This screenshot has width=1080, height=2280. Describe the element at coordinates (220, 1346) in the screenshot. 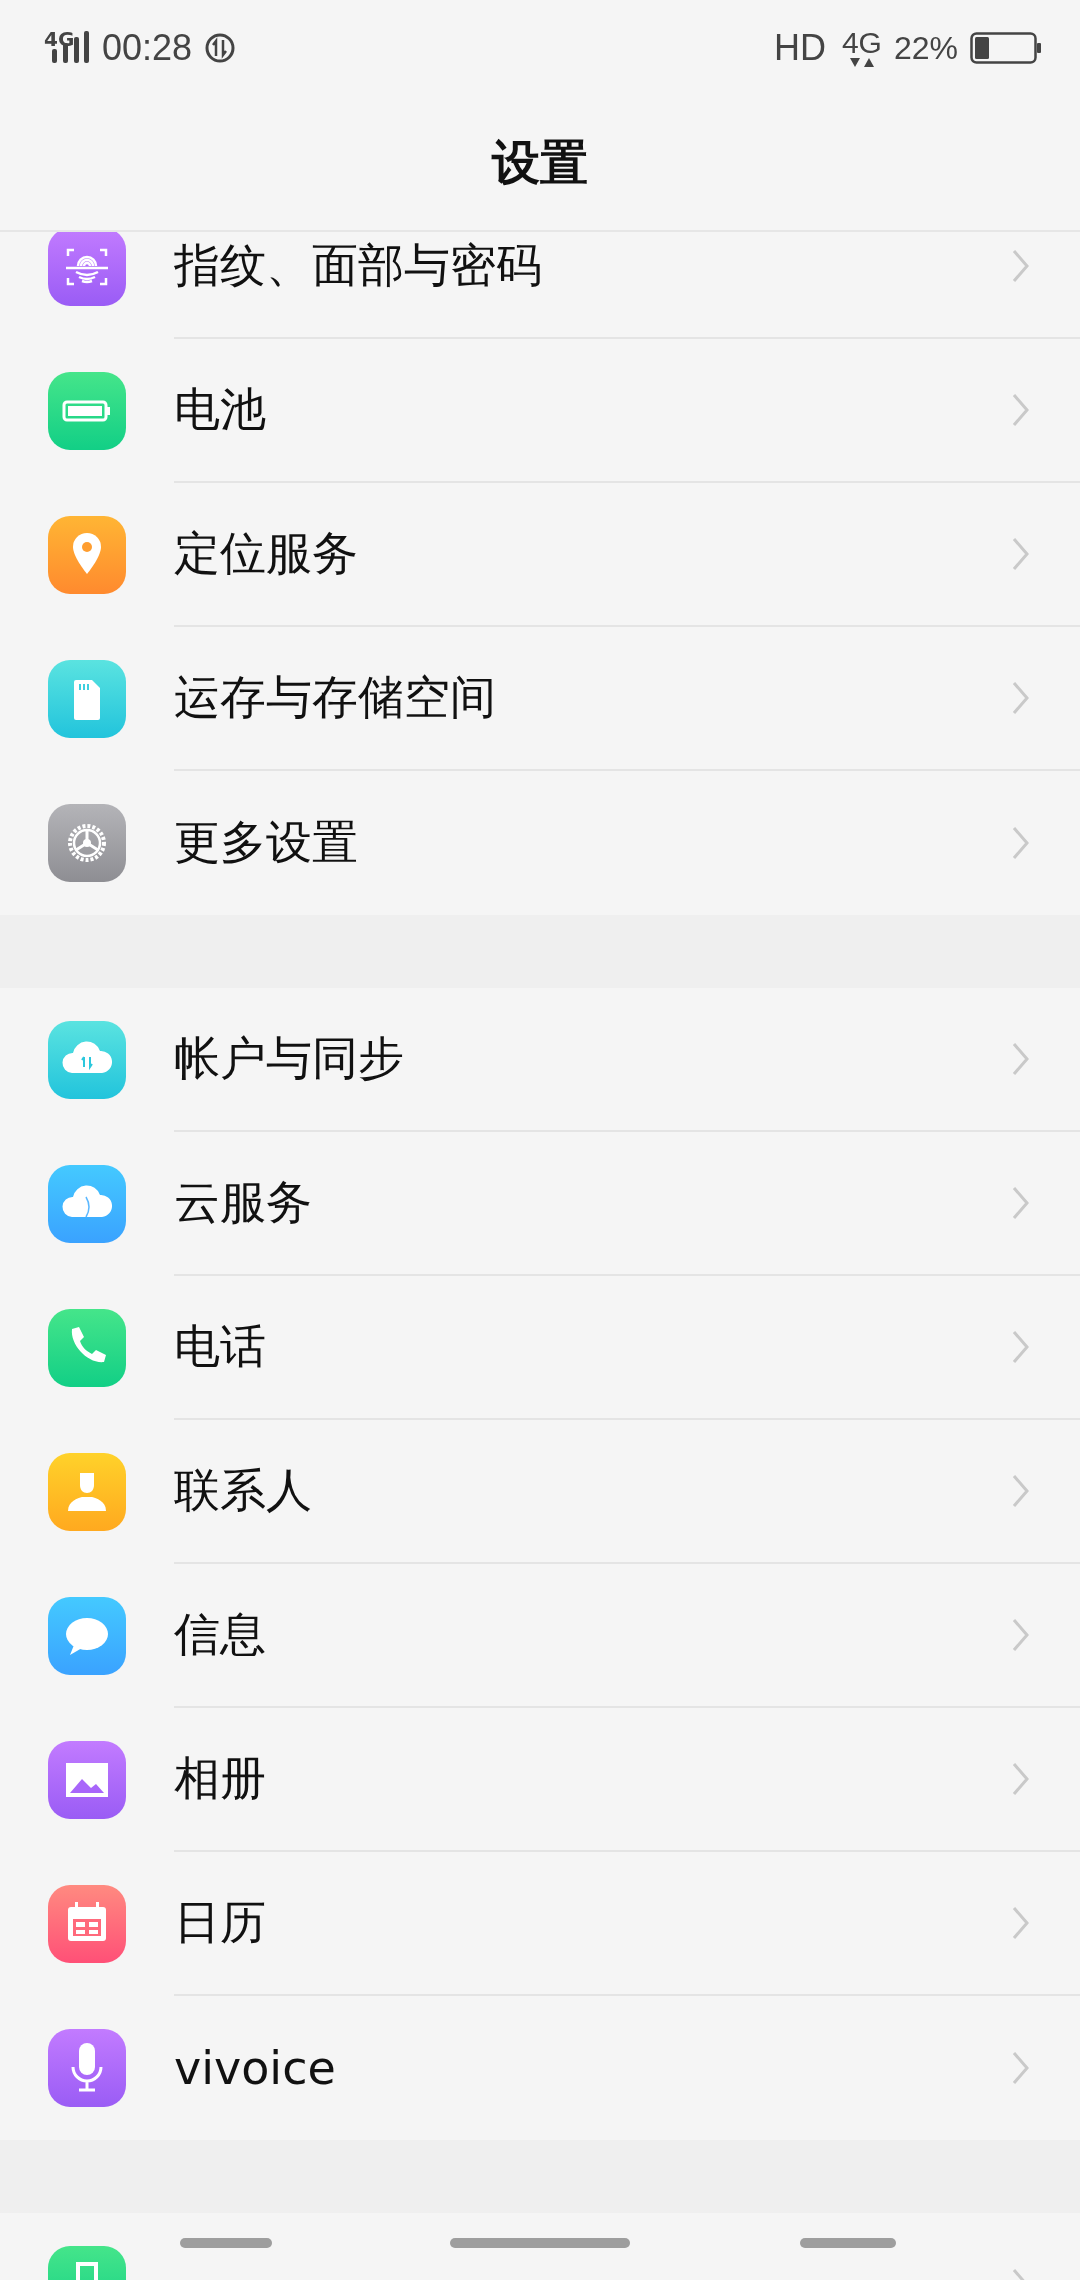

I see `settings-label: 电话` at that location.